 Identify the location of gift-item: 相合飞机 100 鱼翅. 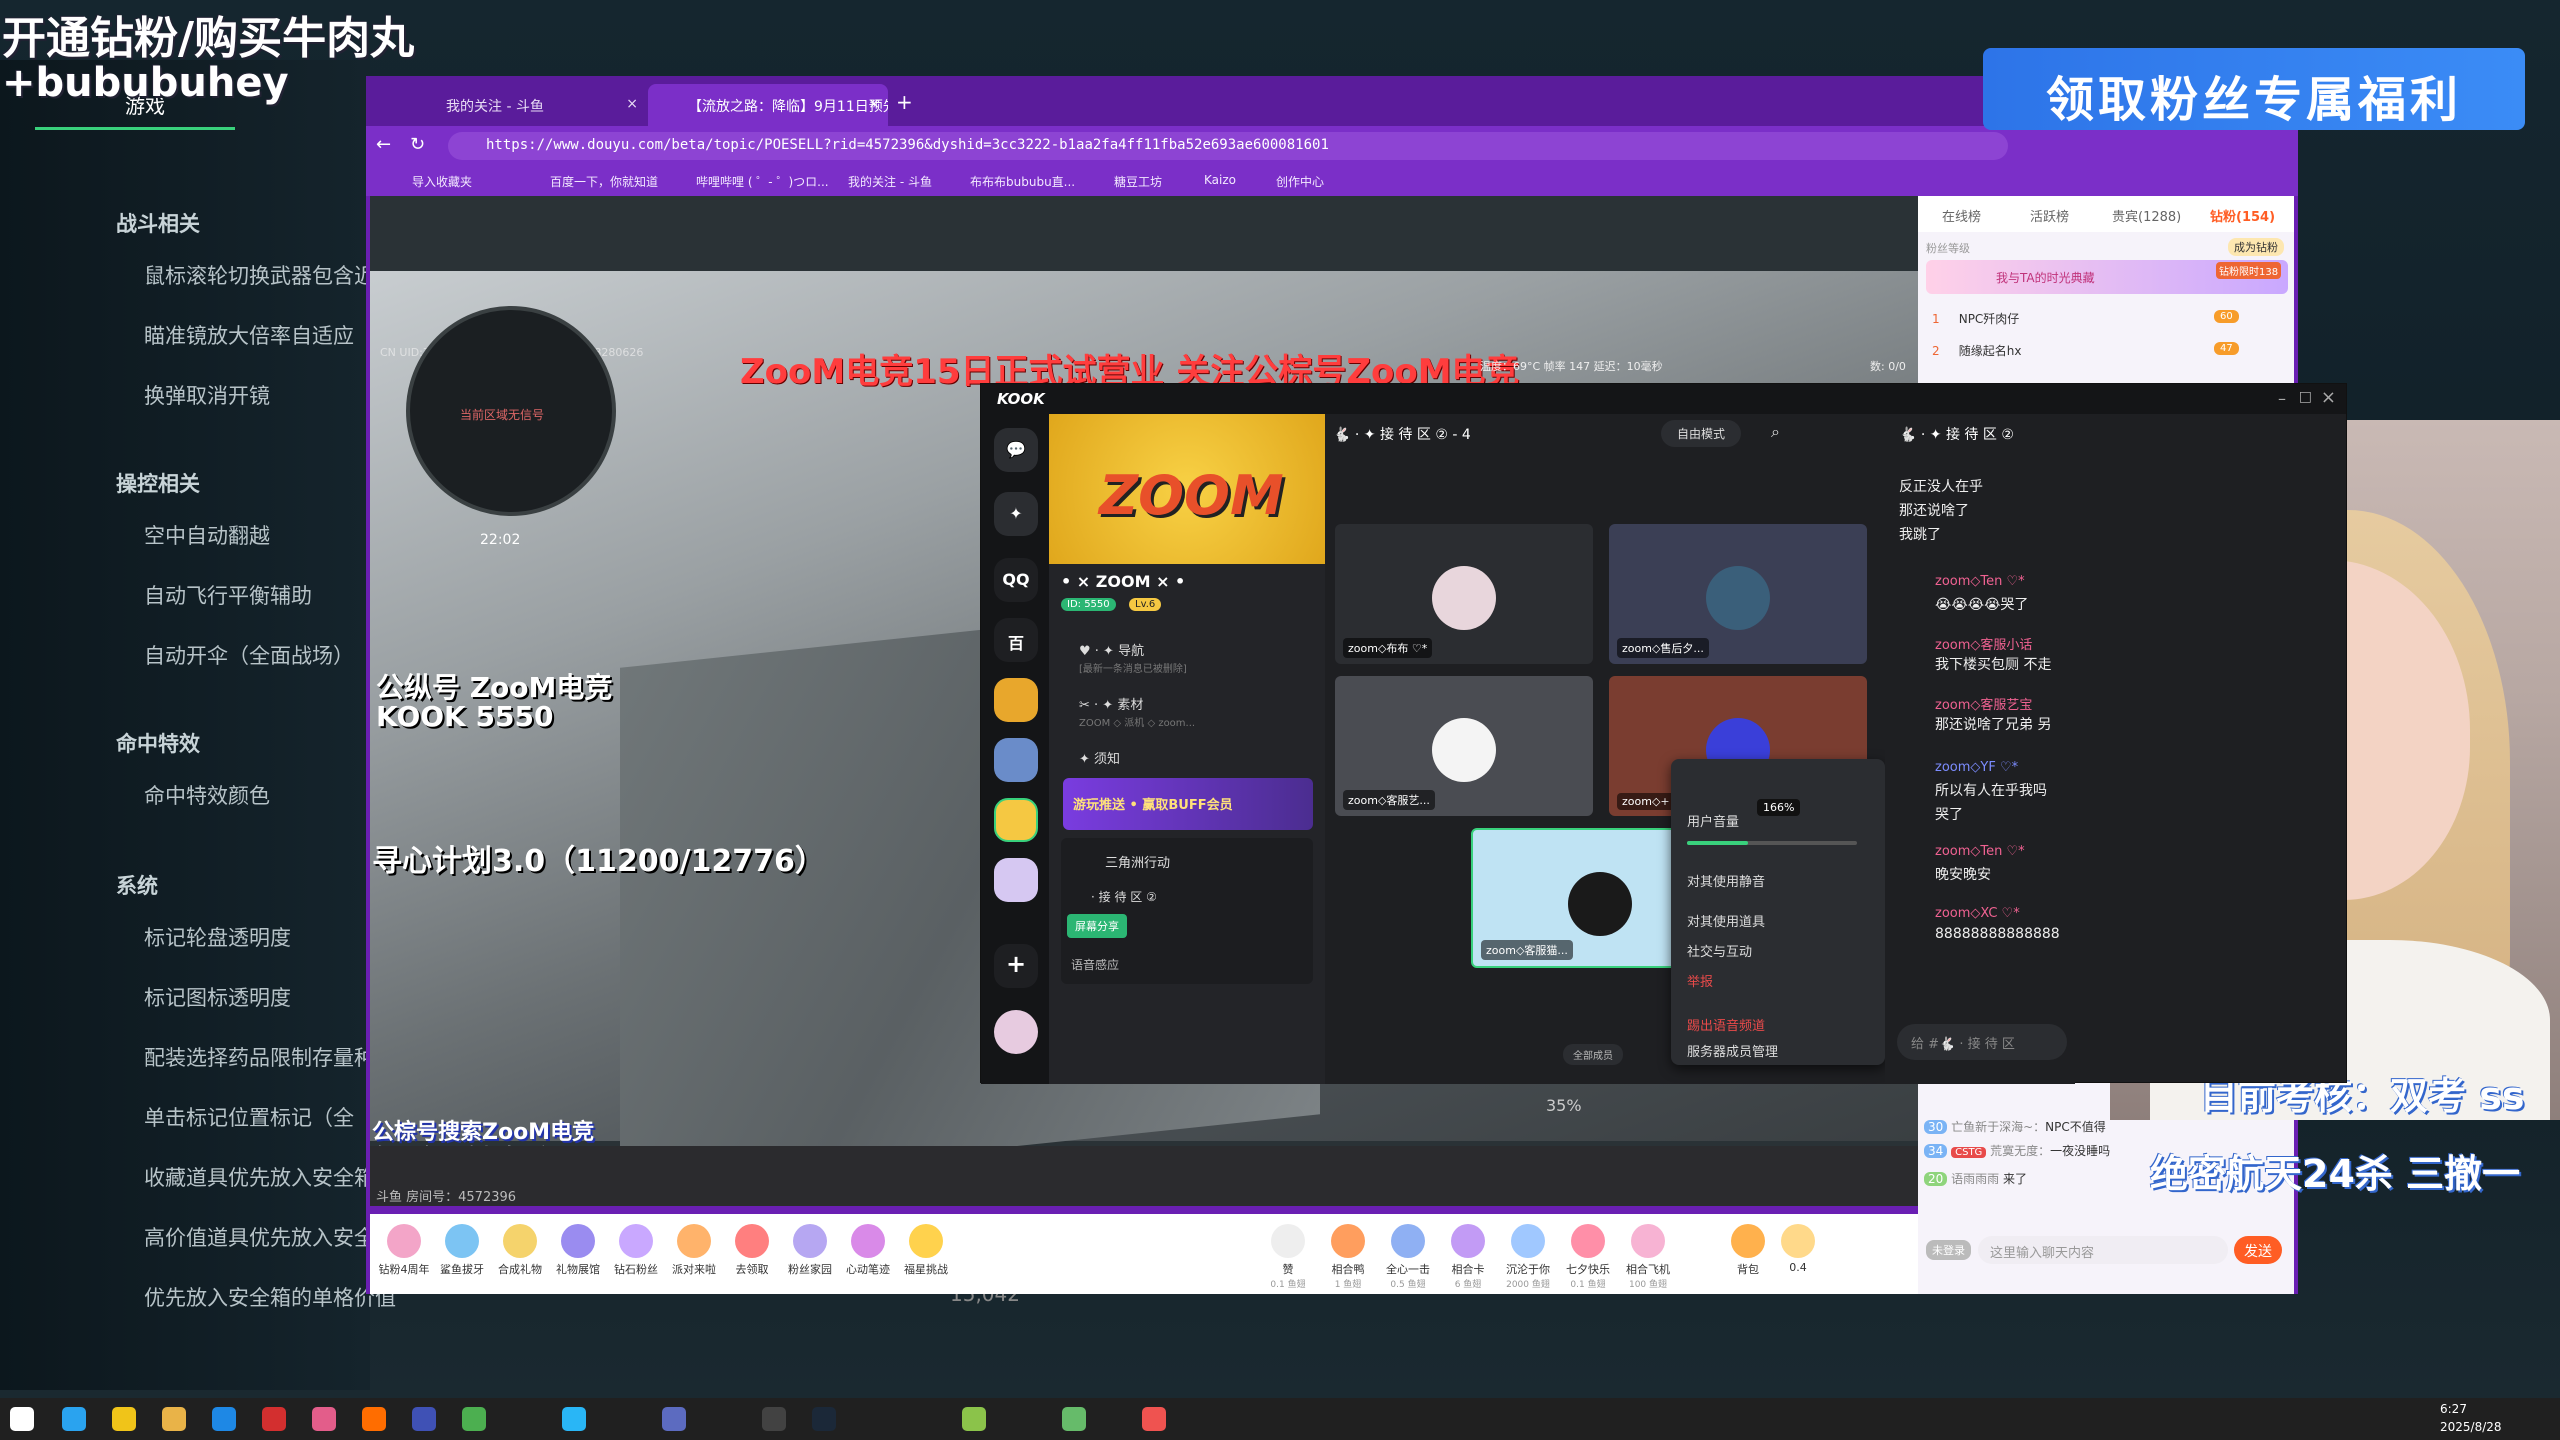
(1648, 1257).